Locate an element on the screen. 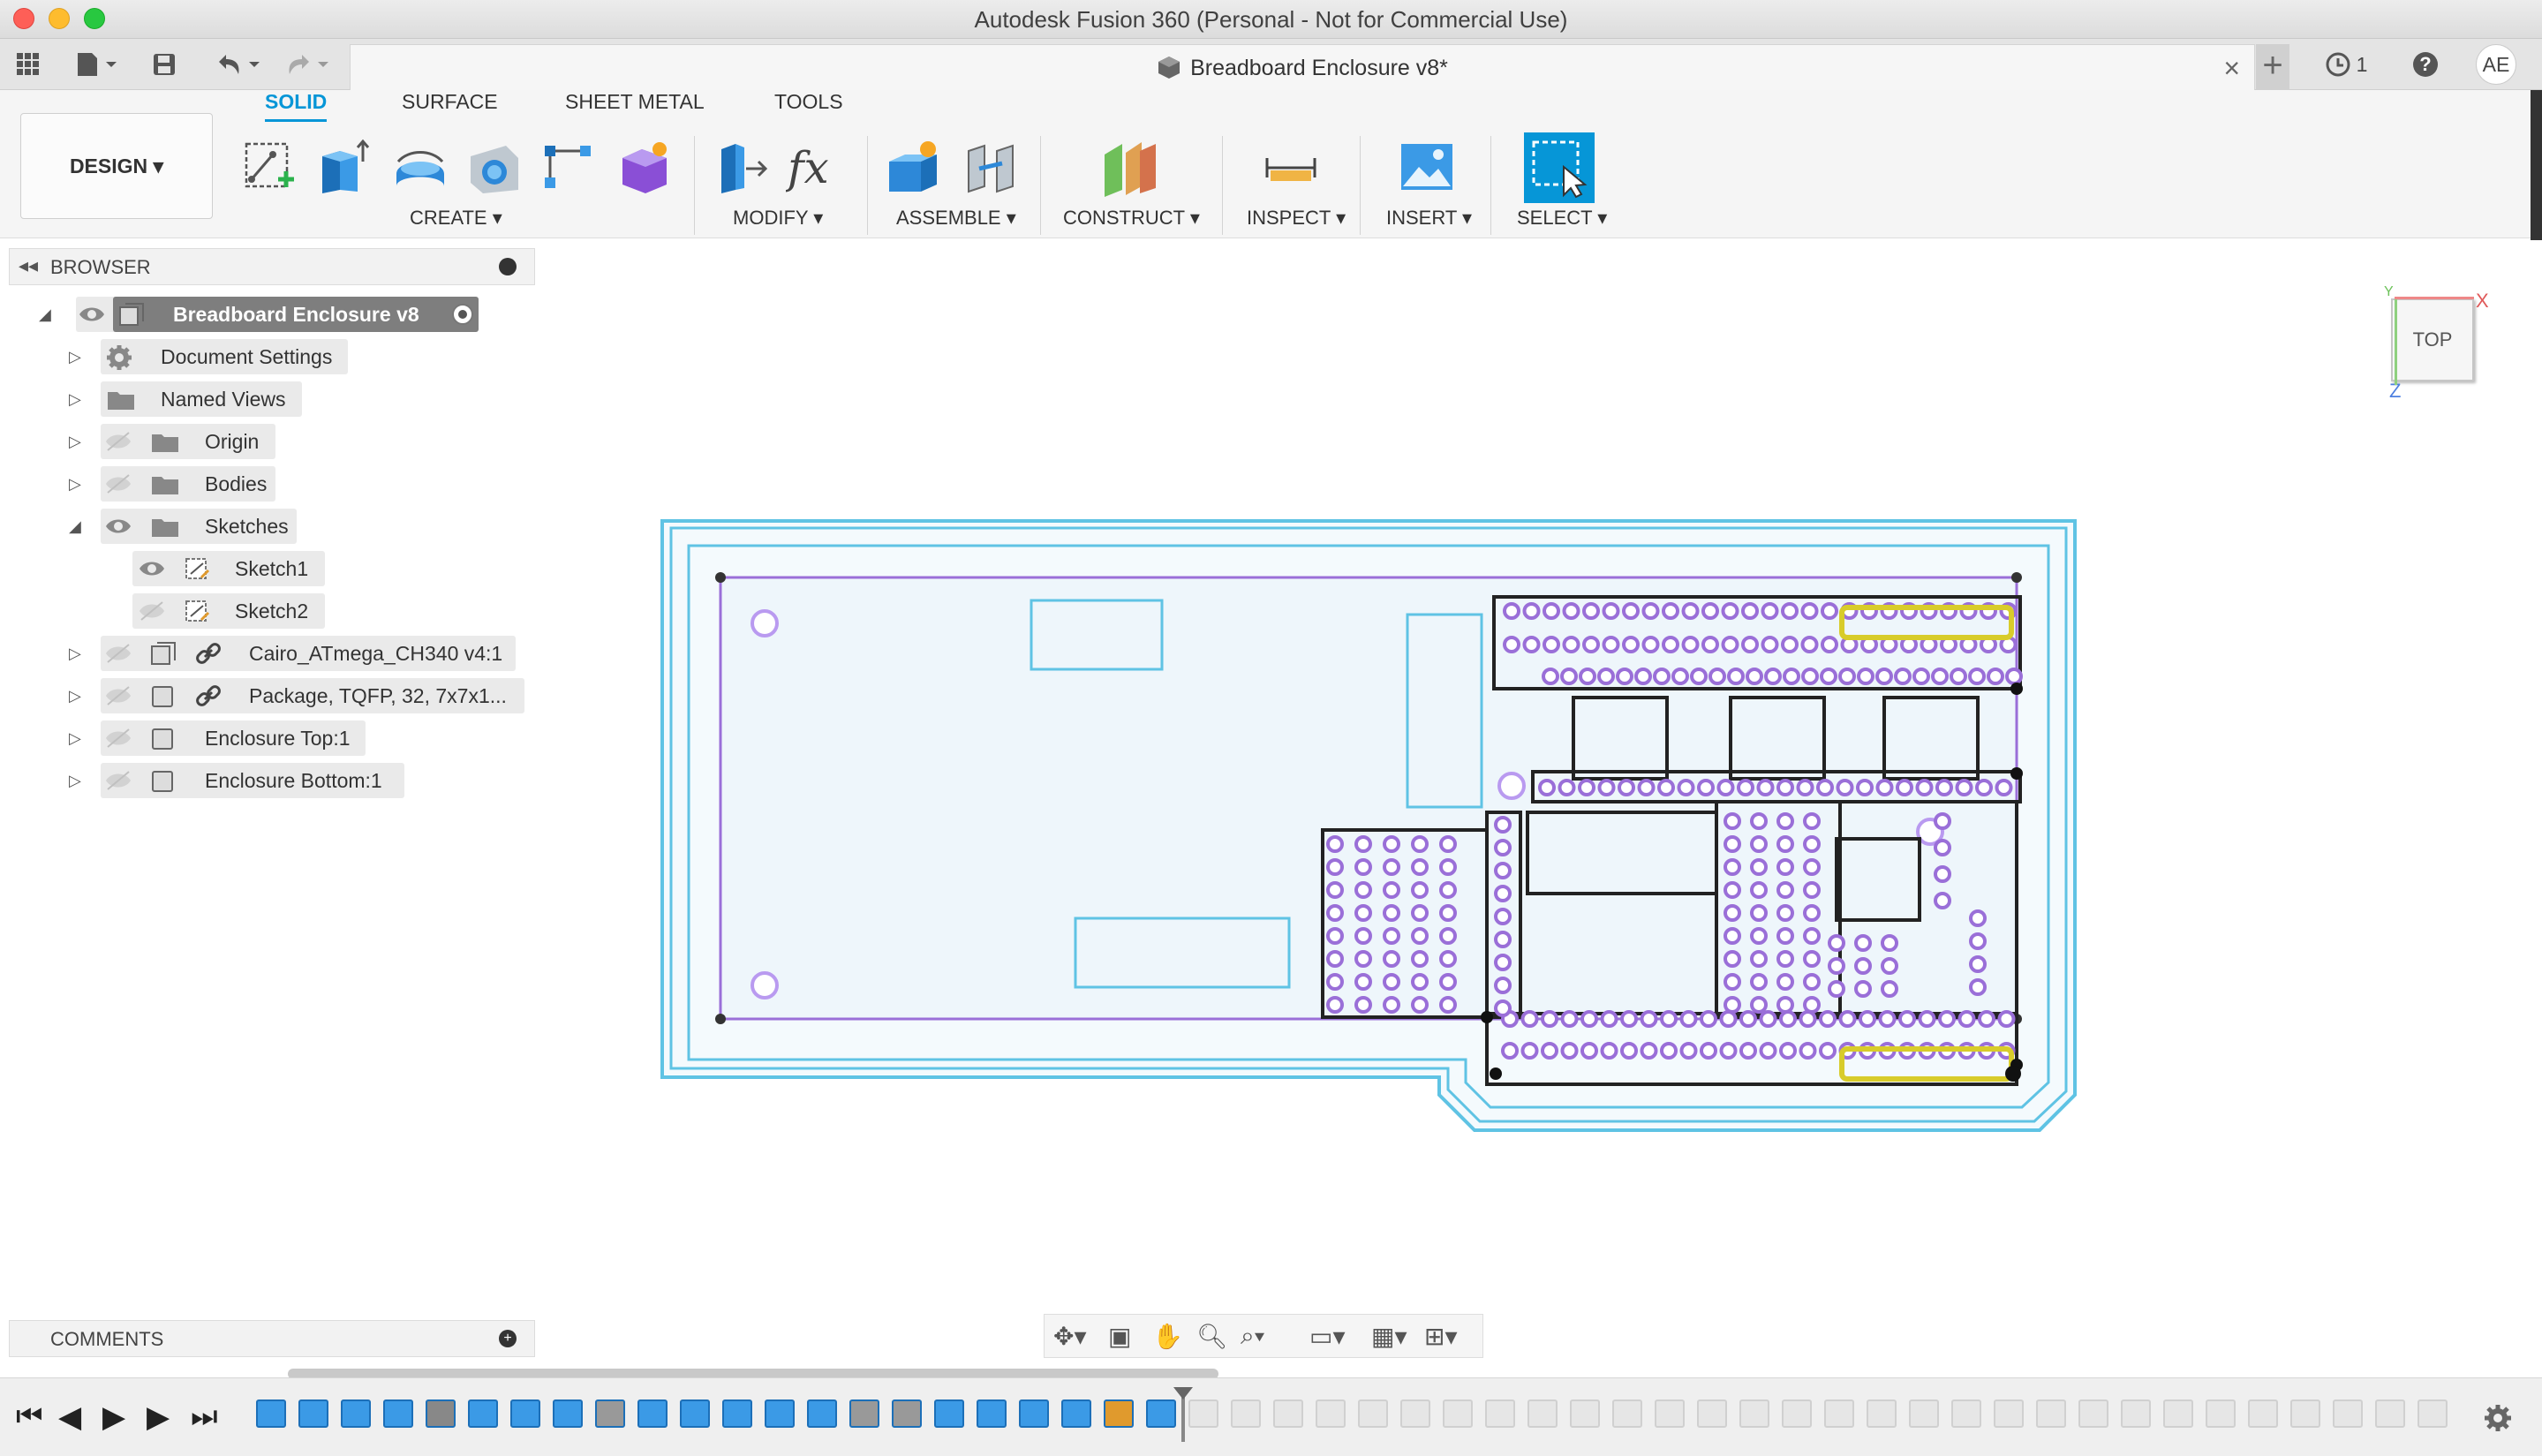 This screenshot has height=1456, width=2542. browser-header: ◂◂ BROWSER is located at coordinates (272, 266).